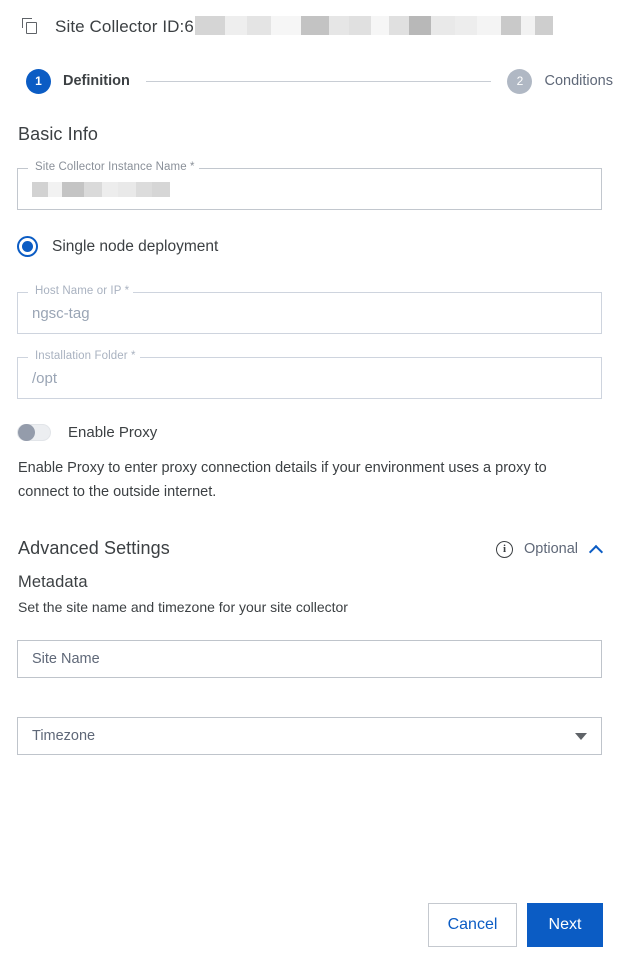 The image size is (635, 962). Describe the element at coordinates (189, 26) in the screenshot. I see `site-collector-id-value: 6` at that location.